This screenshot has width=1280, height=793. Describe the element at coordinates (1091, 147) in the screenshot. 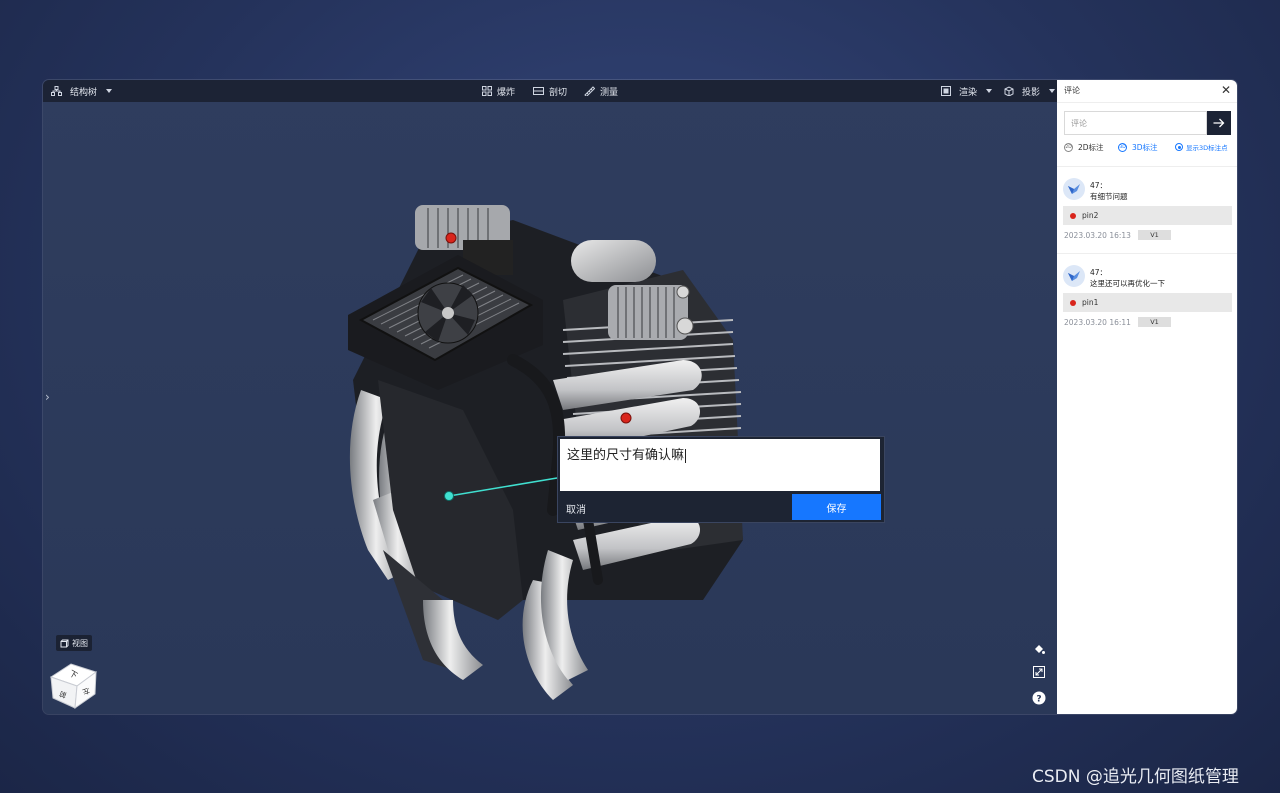

I see `option-2d-label: 2D标注` at that location.